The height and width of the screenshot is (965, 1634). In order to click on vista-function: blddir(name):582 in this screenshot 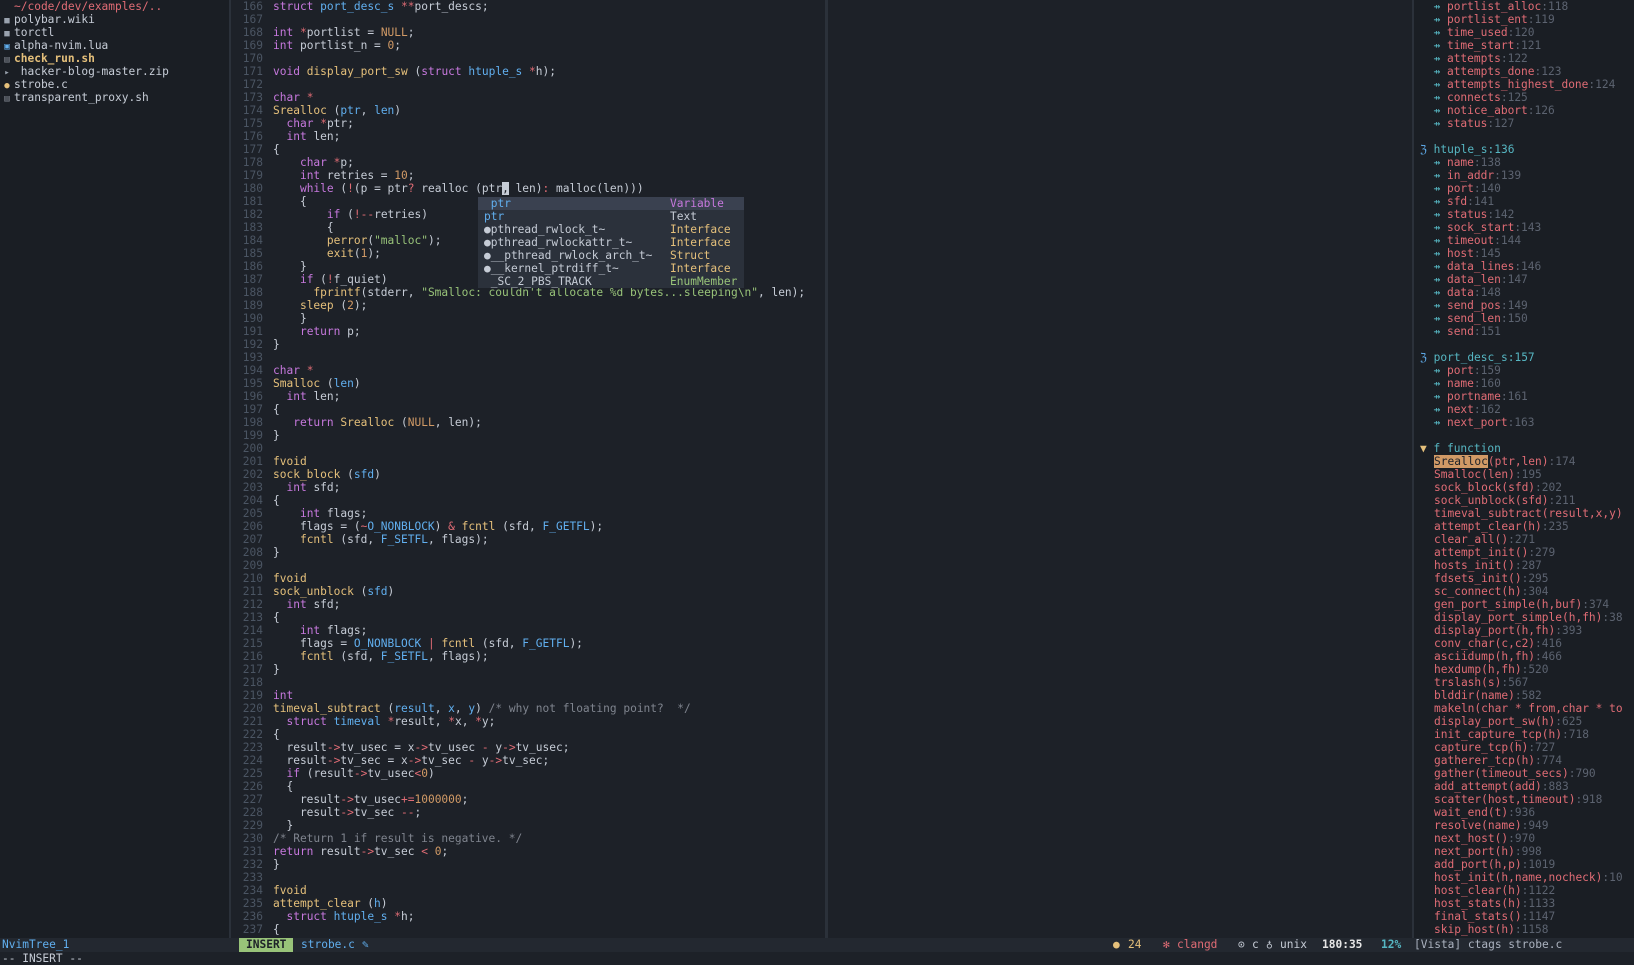, I will do `click(1524, 695)`.